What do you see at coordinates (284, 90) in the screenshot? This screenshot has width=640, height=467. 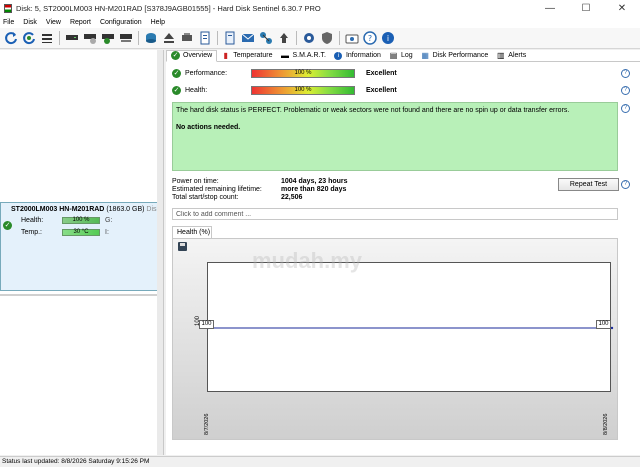 I see `health-row: ✓ Health: 100 % Excellent` at bounding box center [284, 90].